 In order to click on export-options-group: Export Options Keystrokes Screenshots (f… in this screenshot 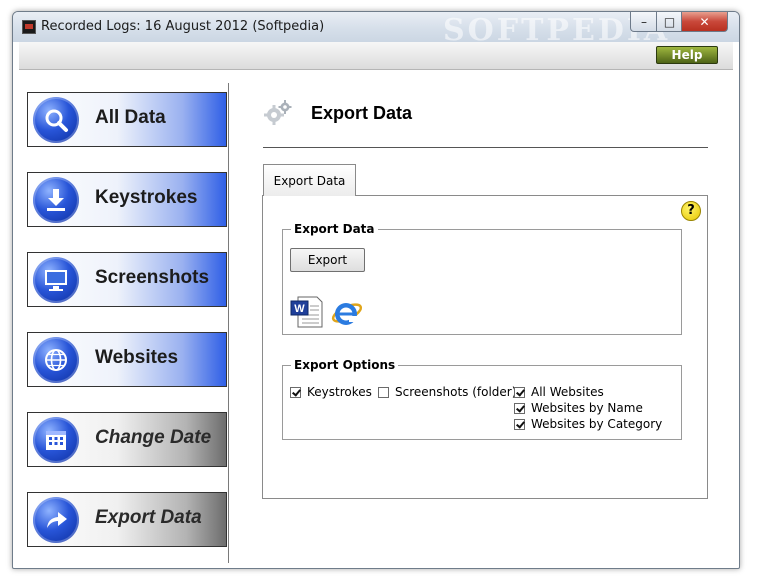, I will do `click(482, 399)`.